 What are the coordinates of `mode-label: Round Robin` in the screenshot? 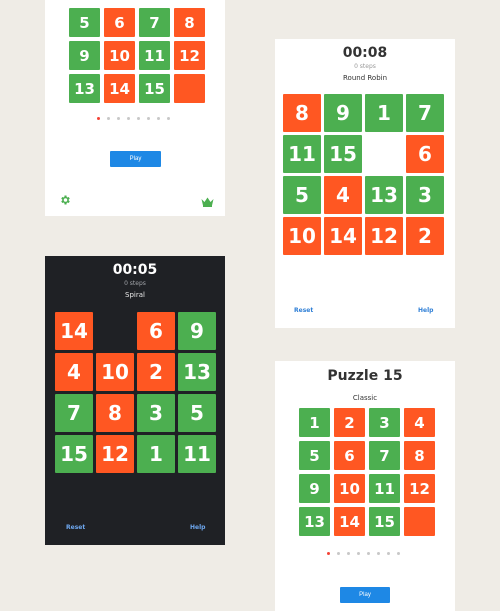 It's located at (365, 78).